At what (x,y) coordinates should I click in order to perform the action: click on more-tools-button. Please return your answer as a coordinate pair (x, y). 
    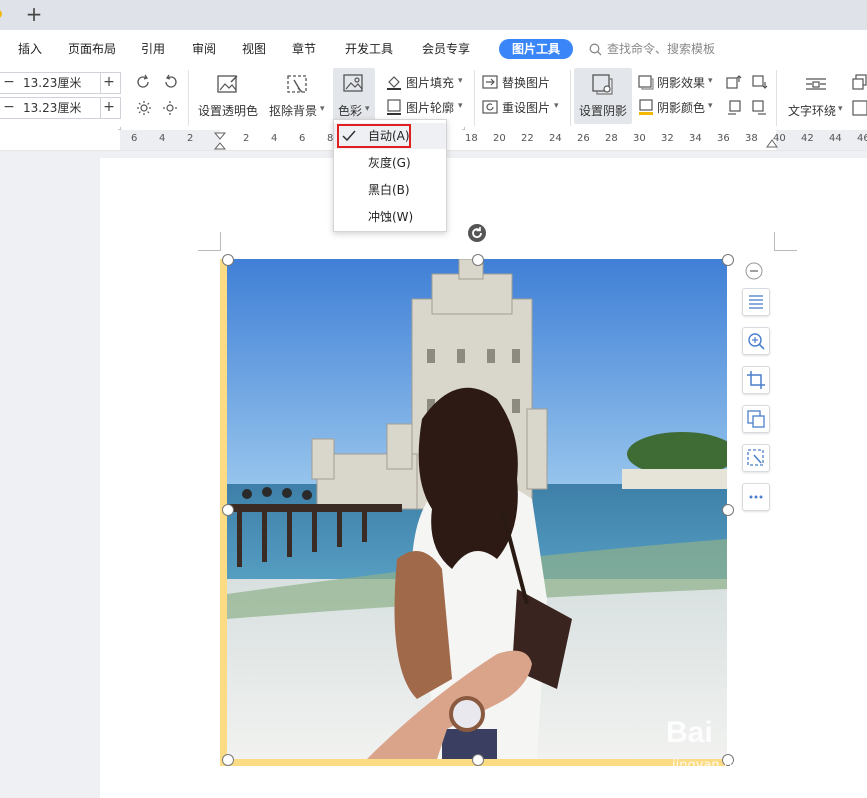
    Looking at the image, I should click on (756, 497).